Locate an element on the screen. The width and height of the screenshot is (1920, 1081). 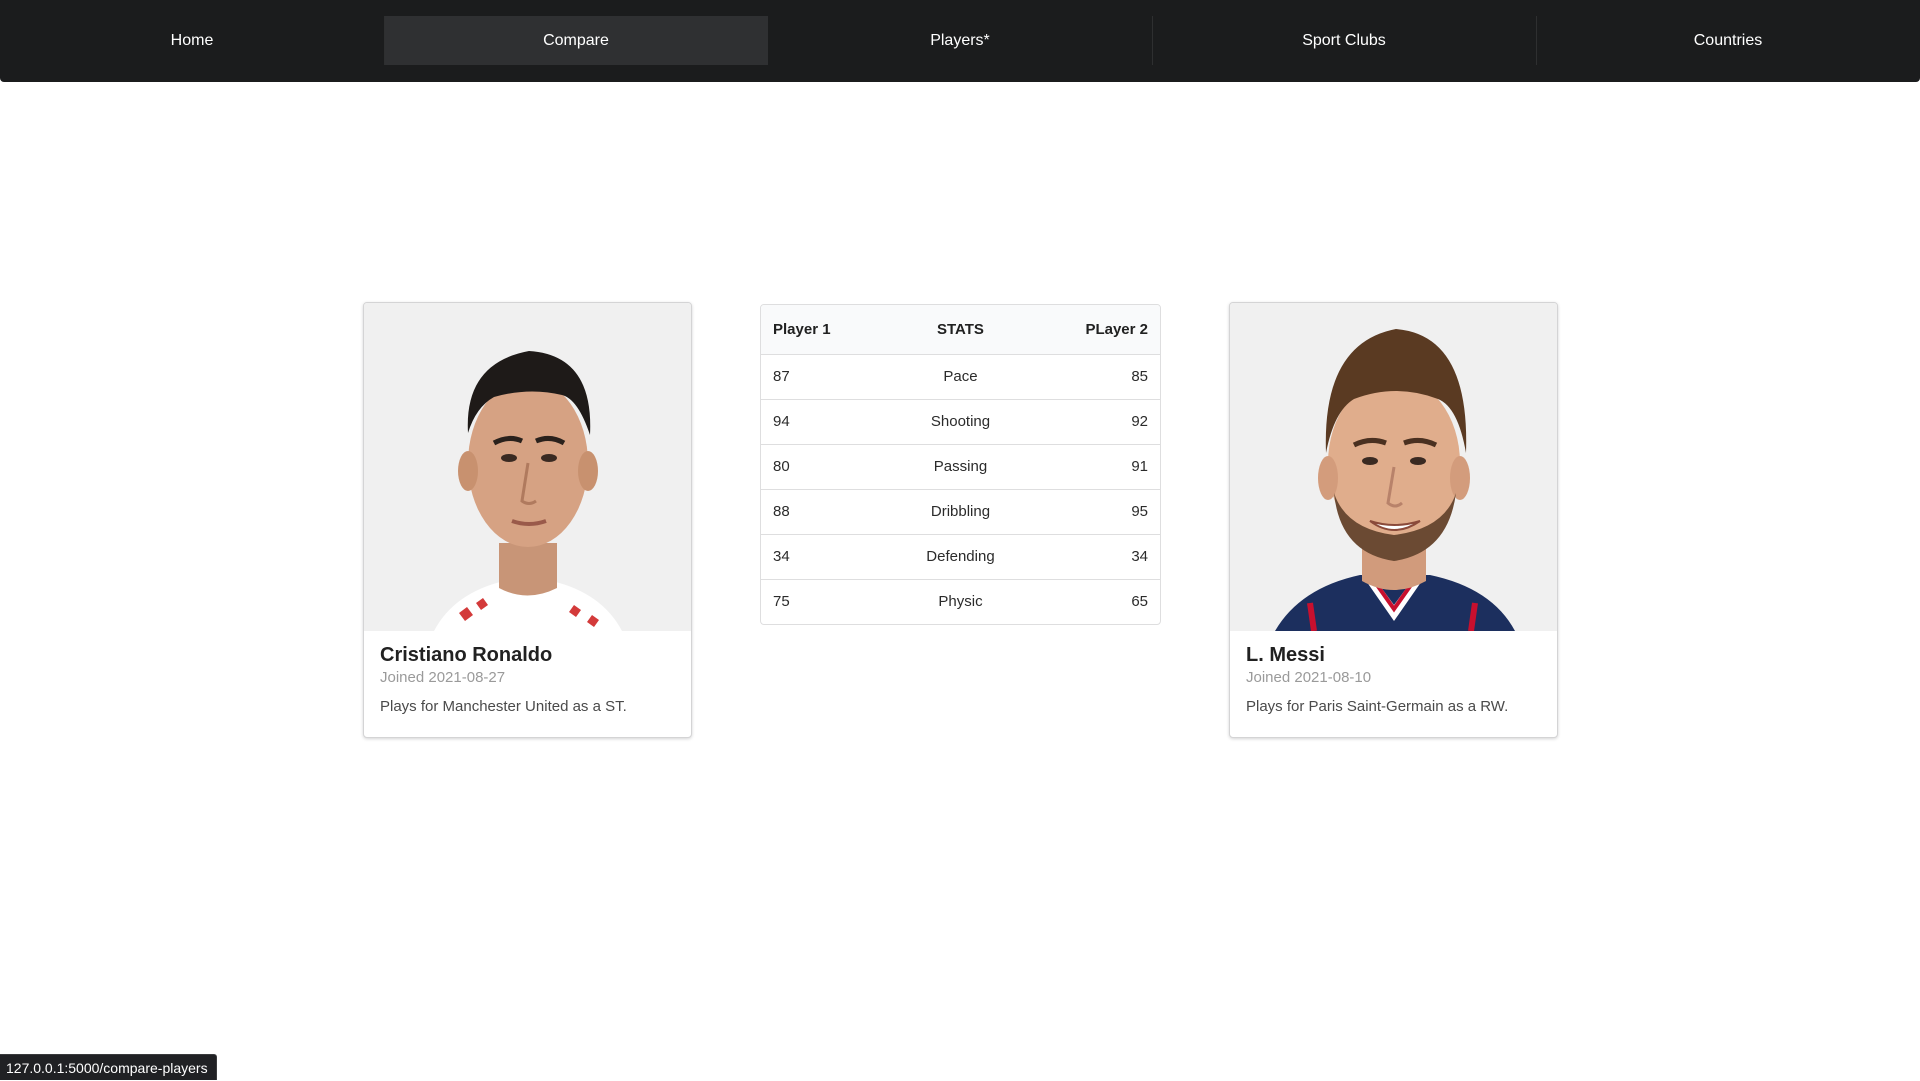
player1-stat-value: 34 is located at coordinates (827, 557).